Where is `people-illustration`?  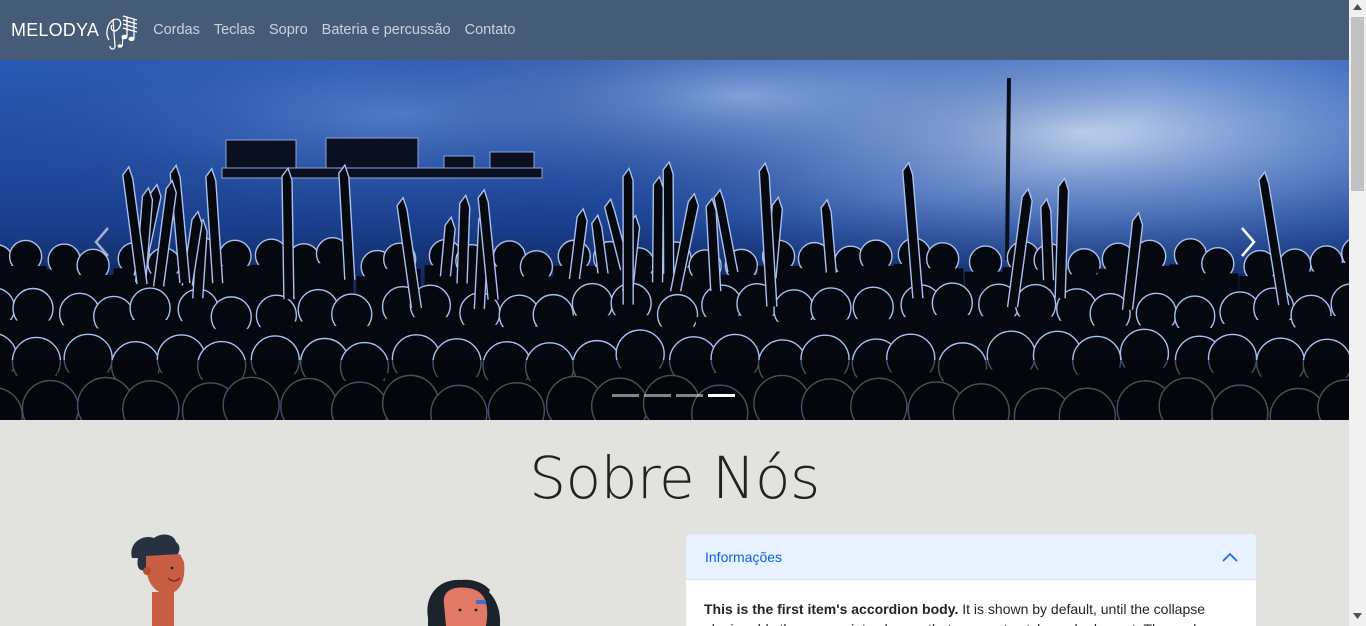 people-illustration is located at coordinates (316, 580).